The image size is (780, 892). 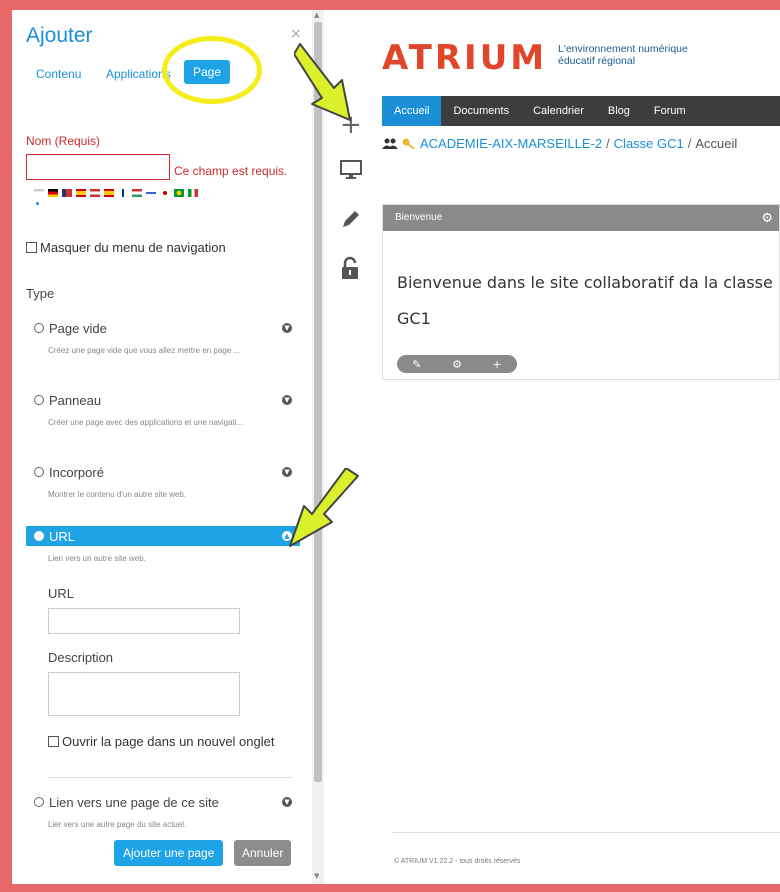 I want to click on main-nav: Accueil Documents Calendrier Blog Forum, so click(x=581, y=111).